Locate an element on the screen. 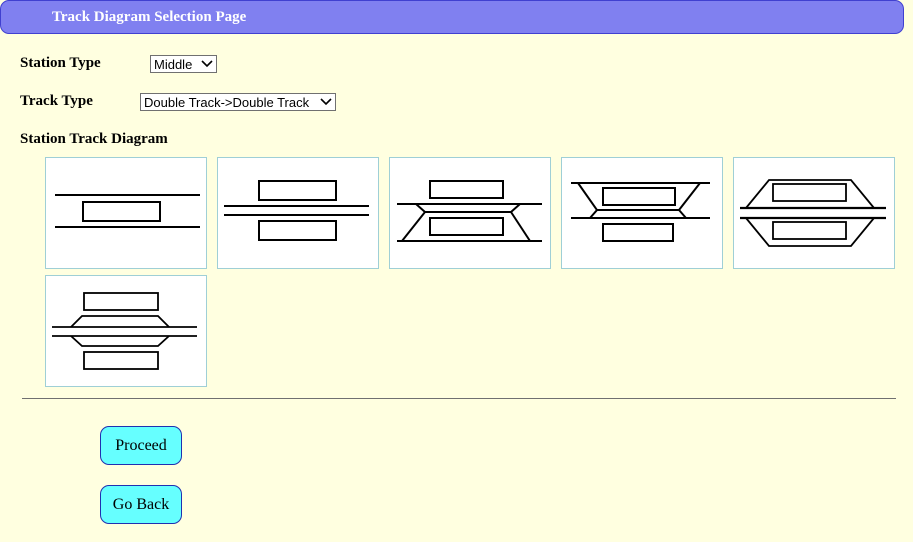  station-type-value: Middle is located at coordinates (173, 64).